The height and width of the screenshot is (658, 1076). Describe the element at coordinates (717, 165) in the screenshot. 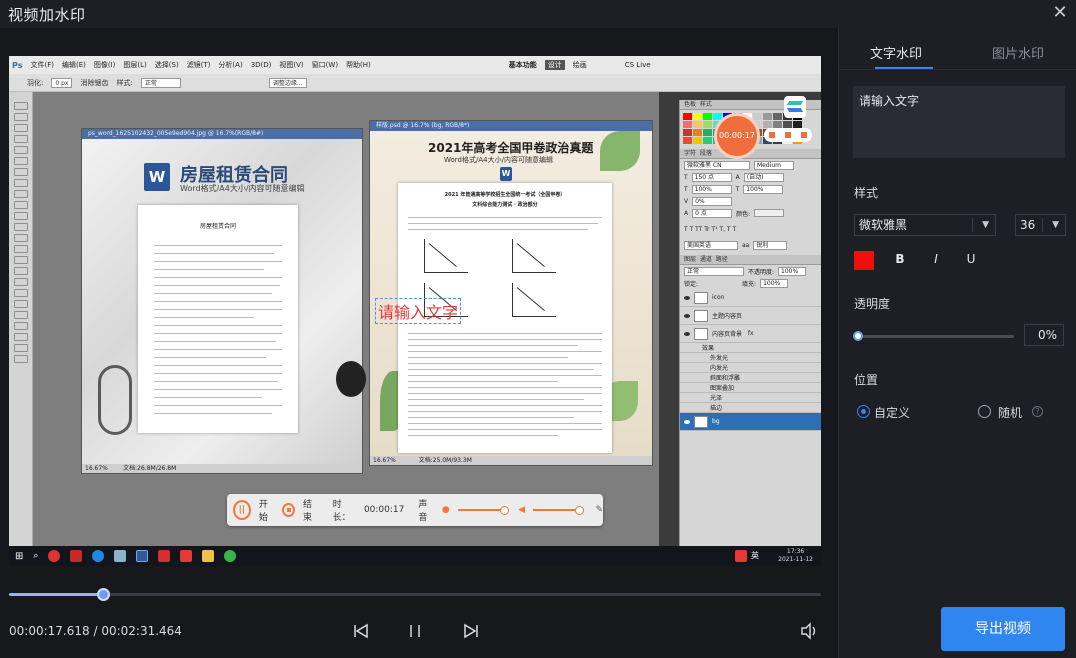

I see `ps-font: 微软雅黑 CN` at that location.